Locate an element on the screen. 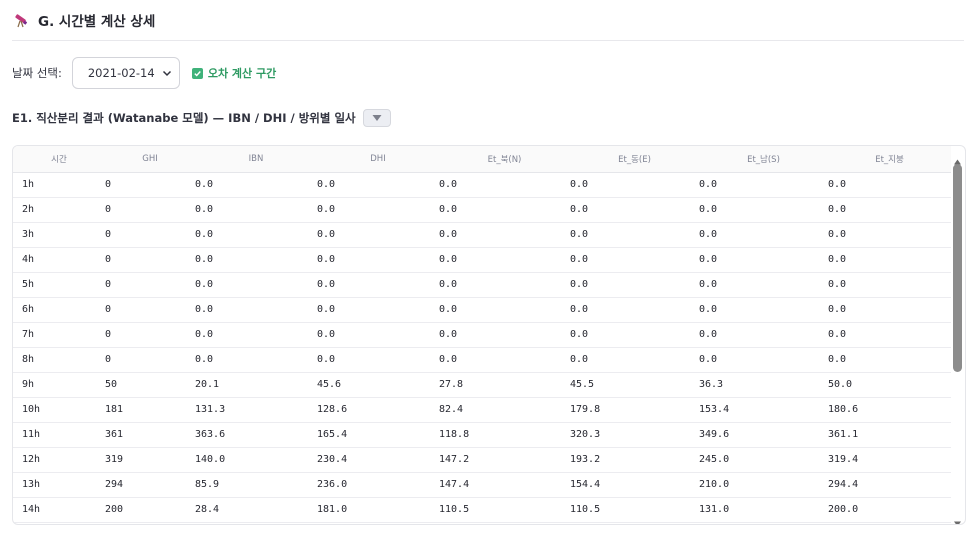 Image resolution: width=972 pixels, height=538 pixels. table-cell: 294.4 is located at coordinates (889, 485).